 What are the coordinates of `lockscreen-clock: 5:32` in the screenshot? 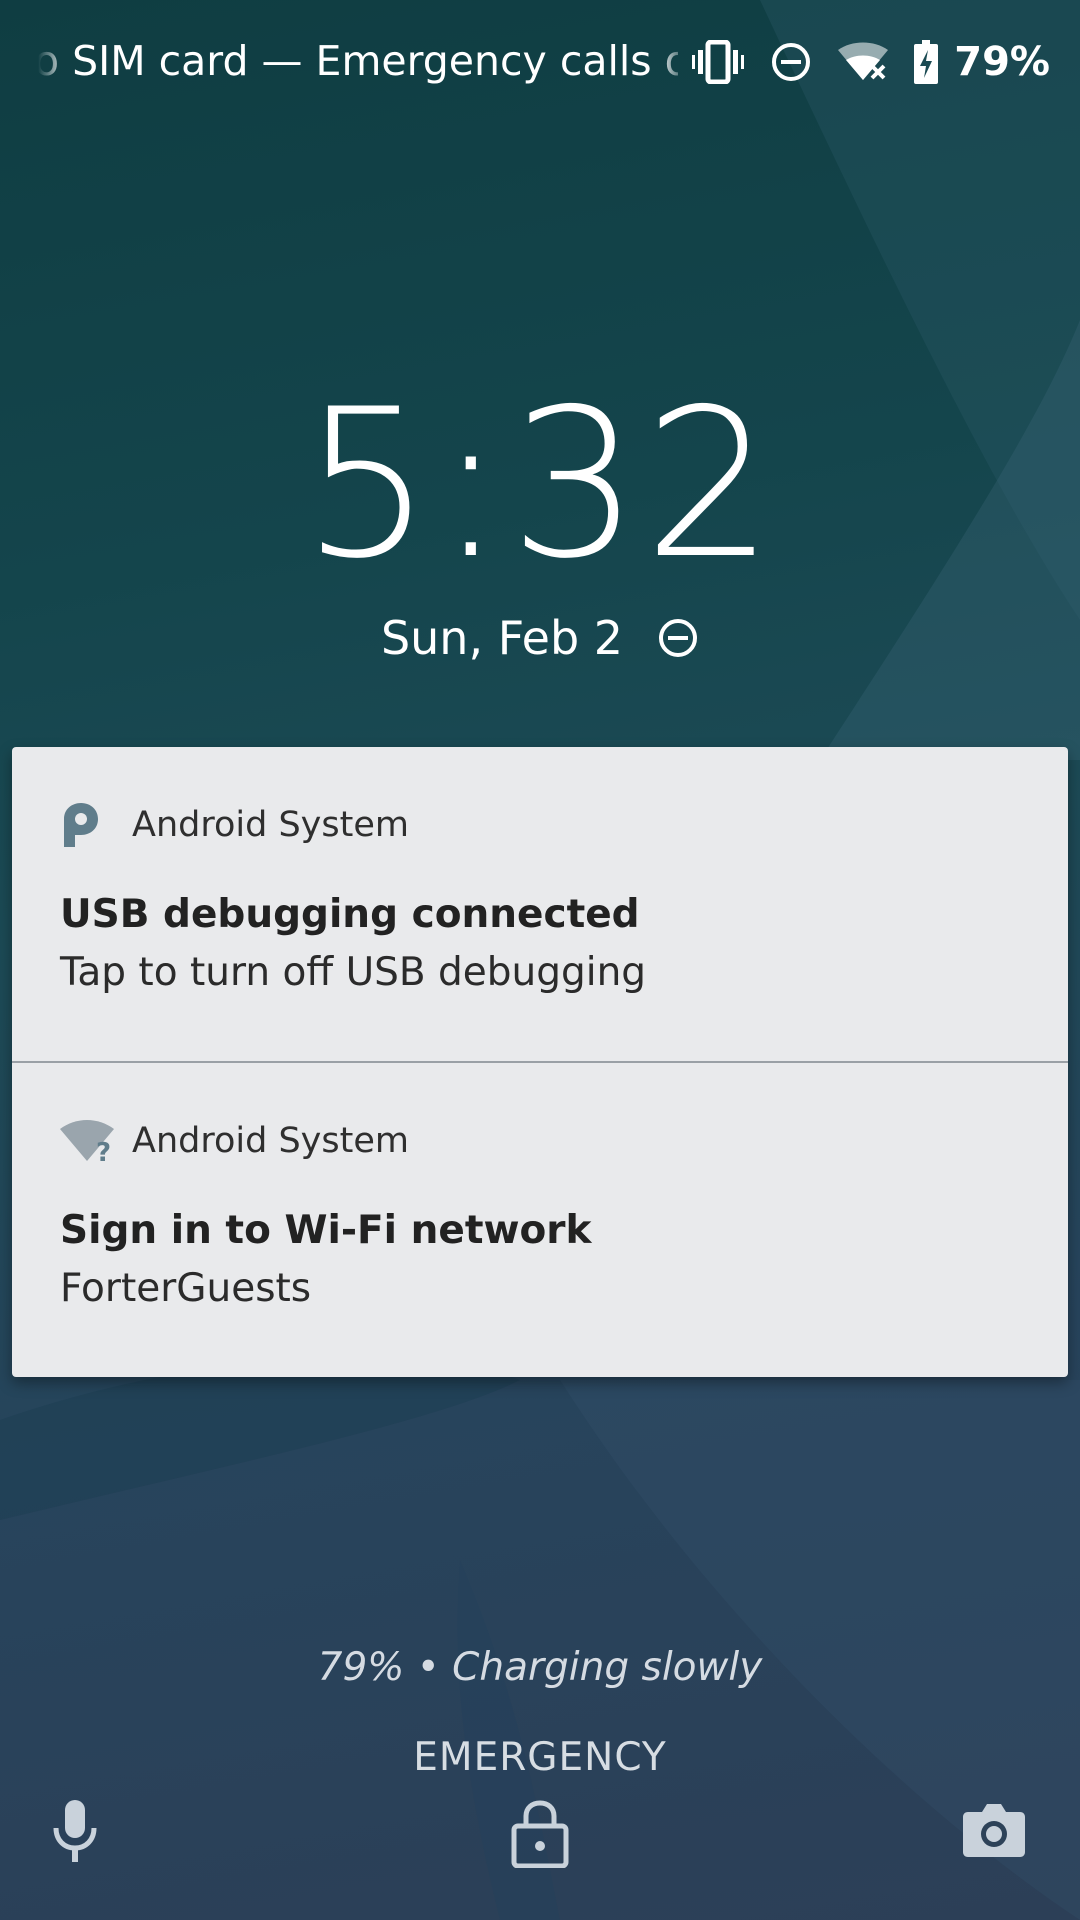 It's located at (540, 485).